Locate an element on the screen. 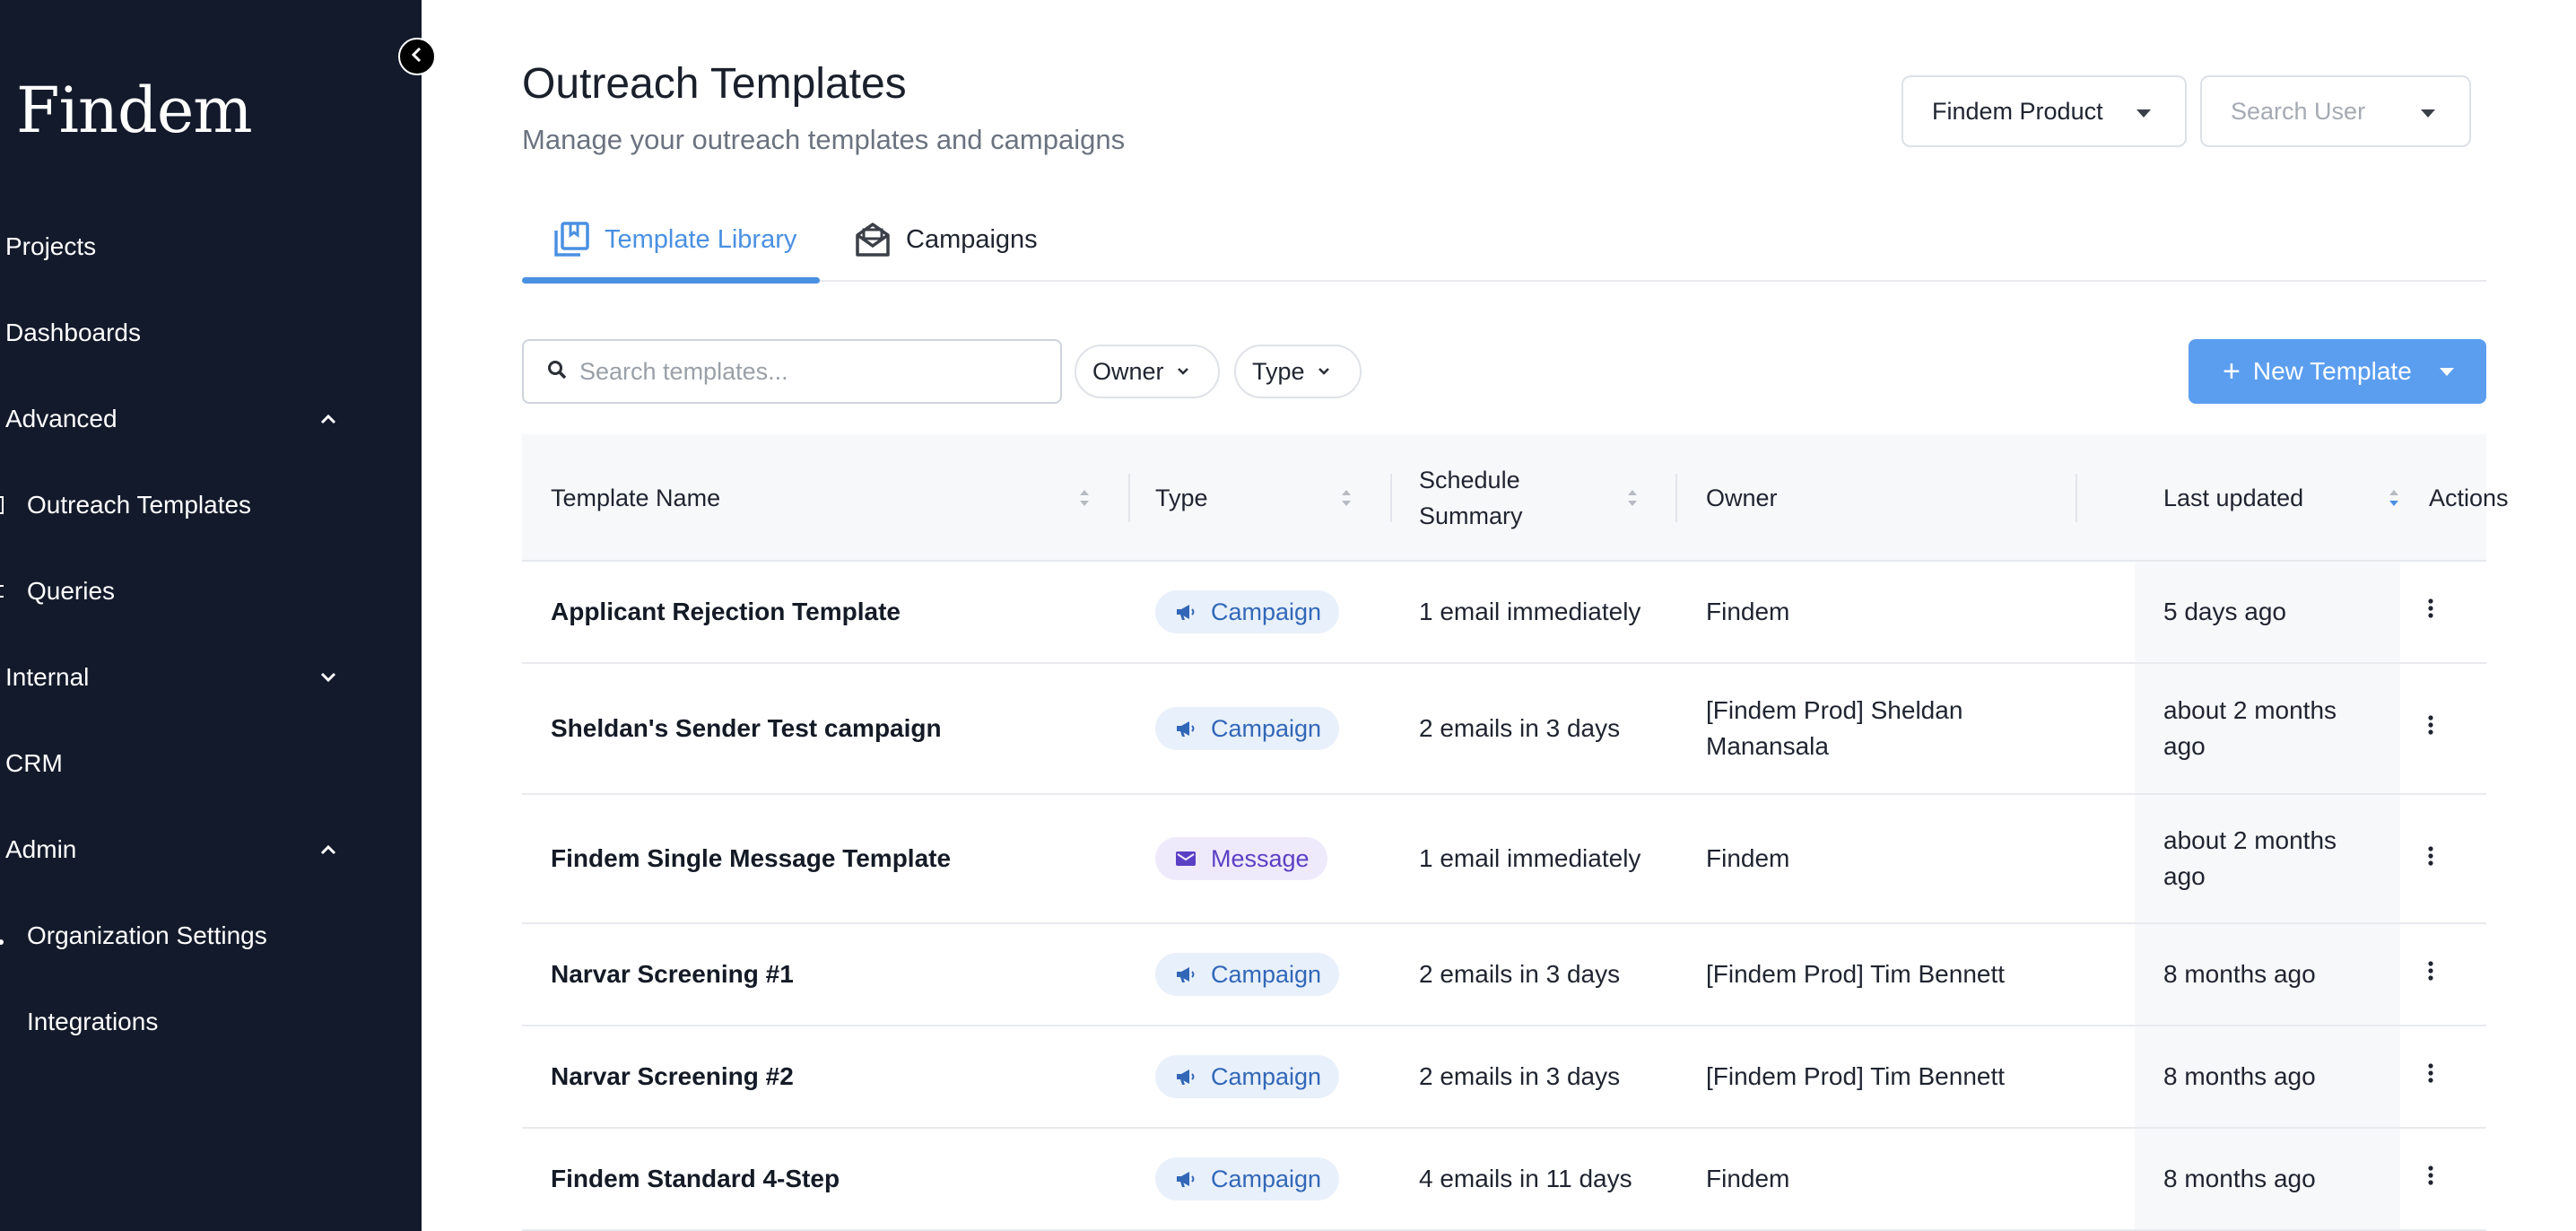 Image resolution: width=2576 pixels, height=1231 pixels. type-filter-button: Type is located at coordinates (1298, 371).